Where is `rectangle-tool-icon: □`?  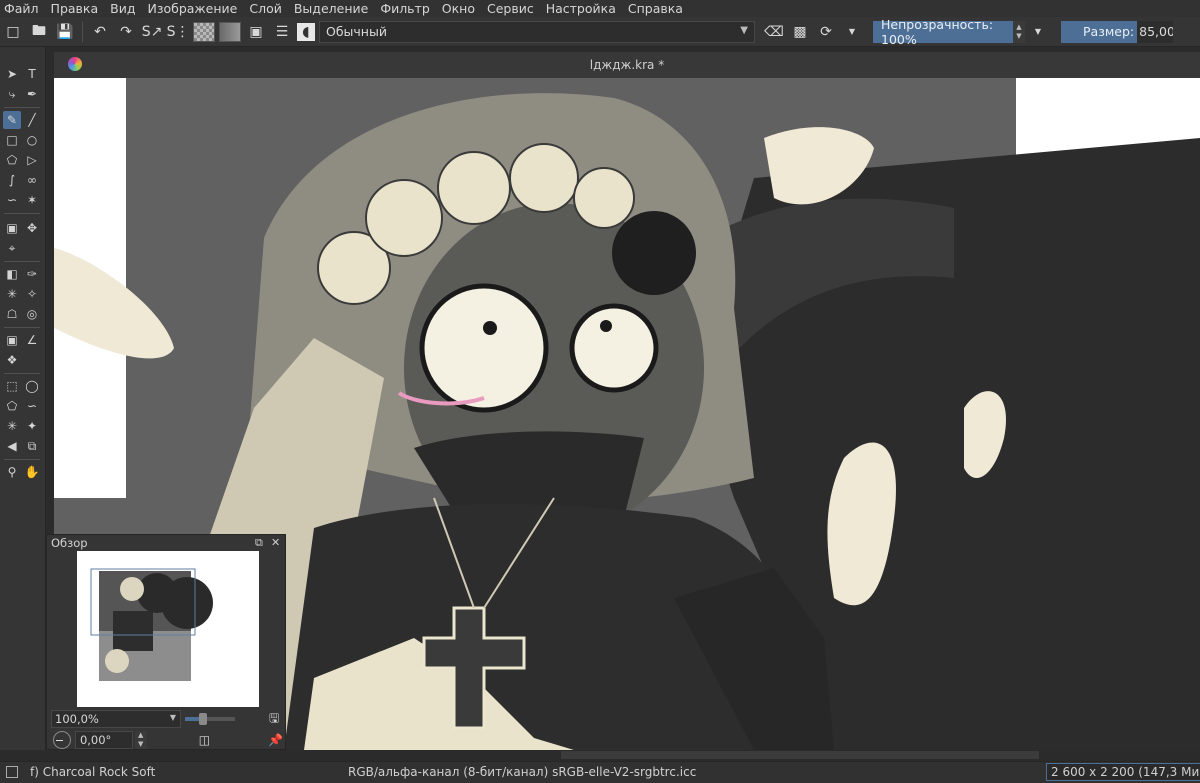 rectangle-tool-icon: □ is located at coordinates (12, 140).